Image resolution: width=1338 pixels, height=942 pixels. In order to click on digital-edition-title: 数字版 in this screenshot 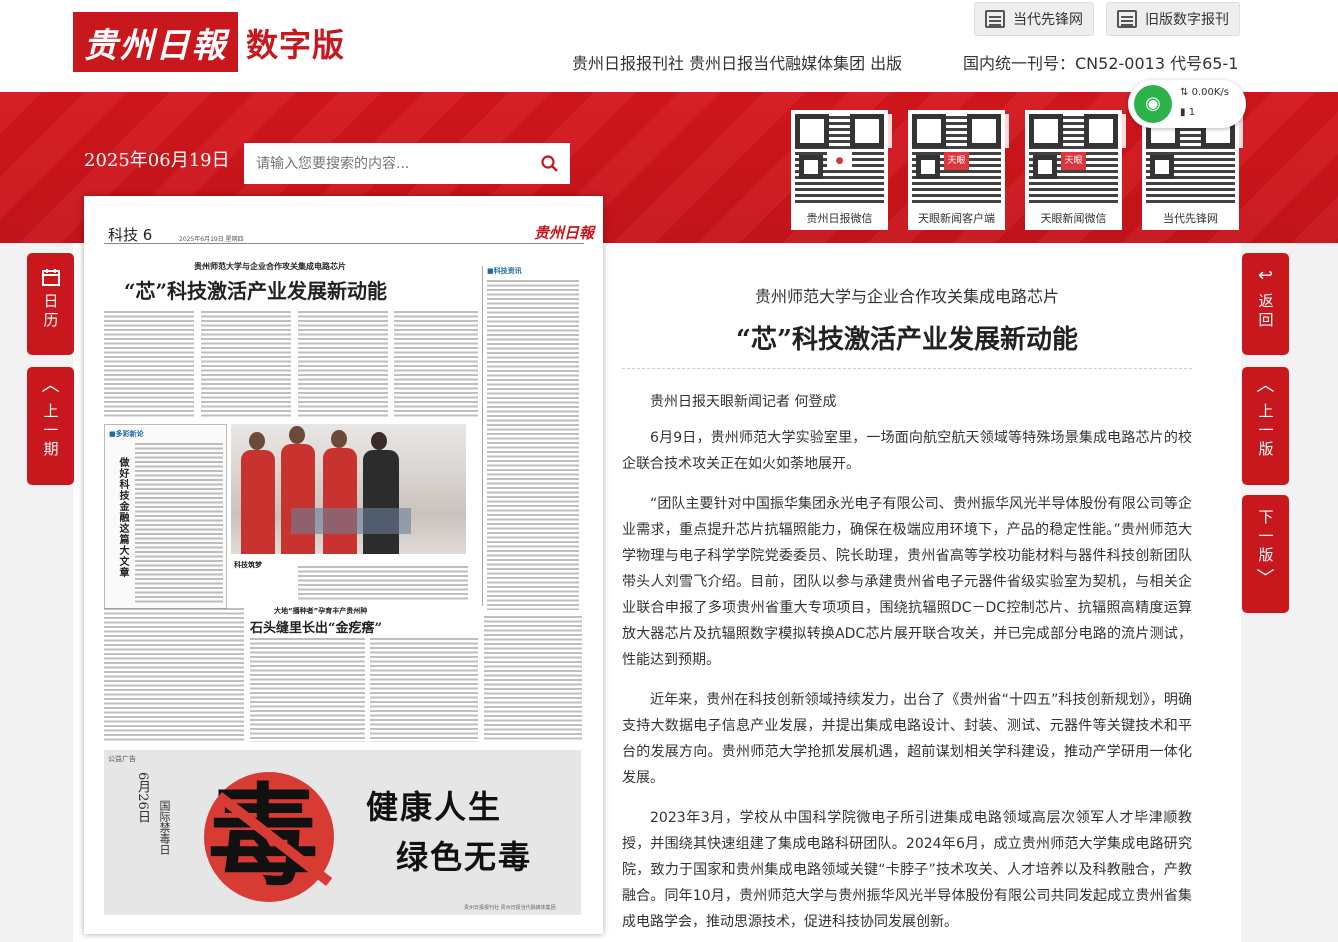, I will do `click(296, 45)`.